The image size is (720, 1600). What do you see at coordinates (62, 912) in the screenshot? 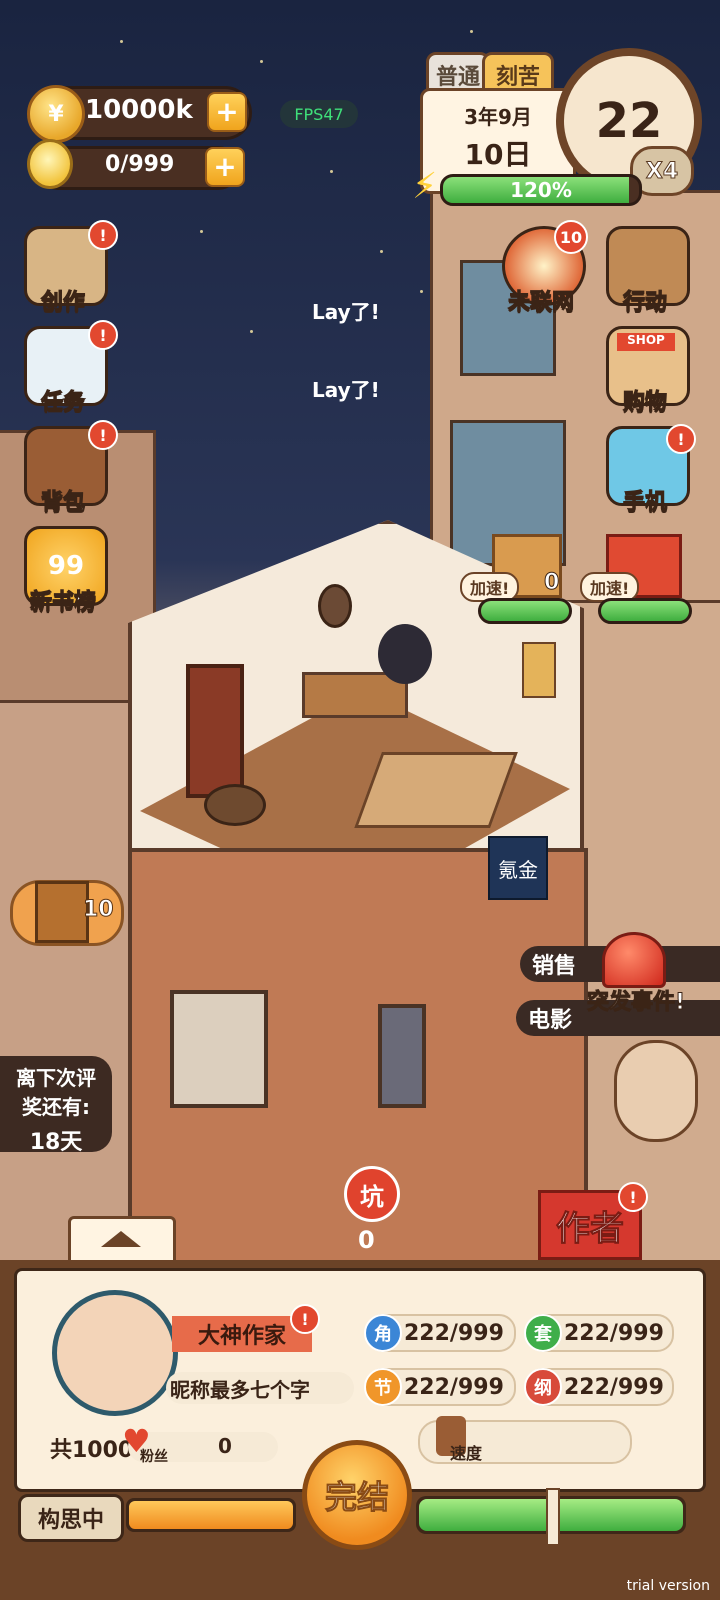
I see `chest-icon` at bounding box center [62, 912].